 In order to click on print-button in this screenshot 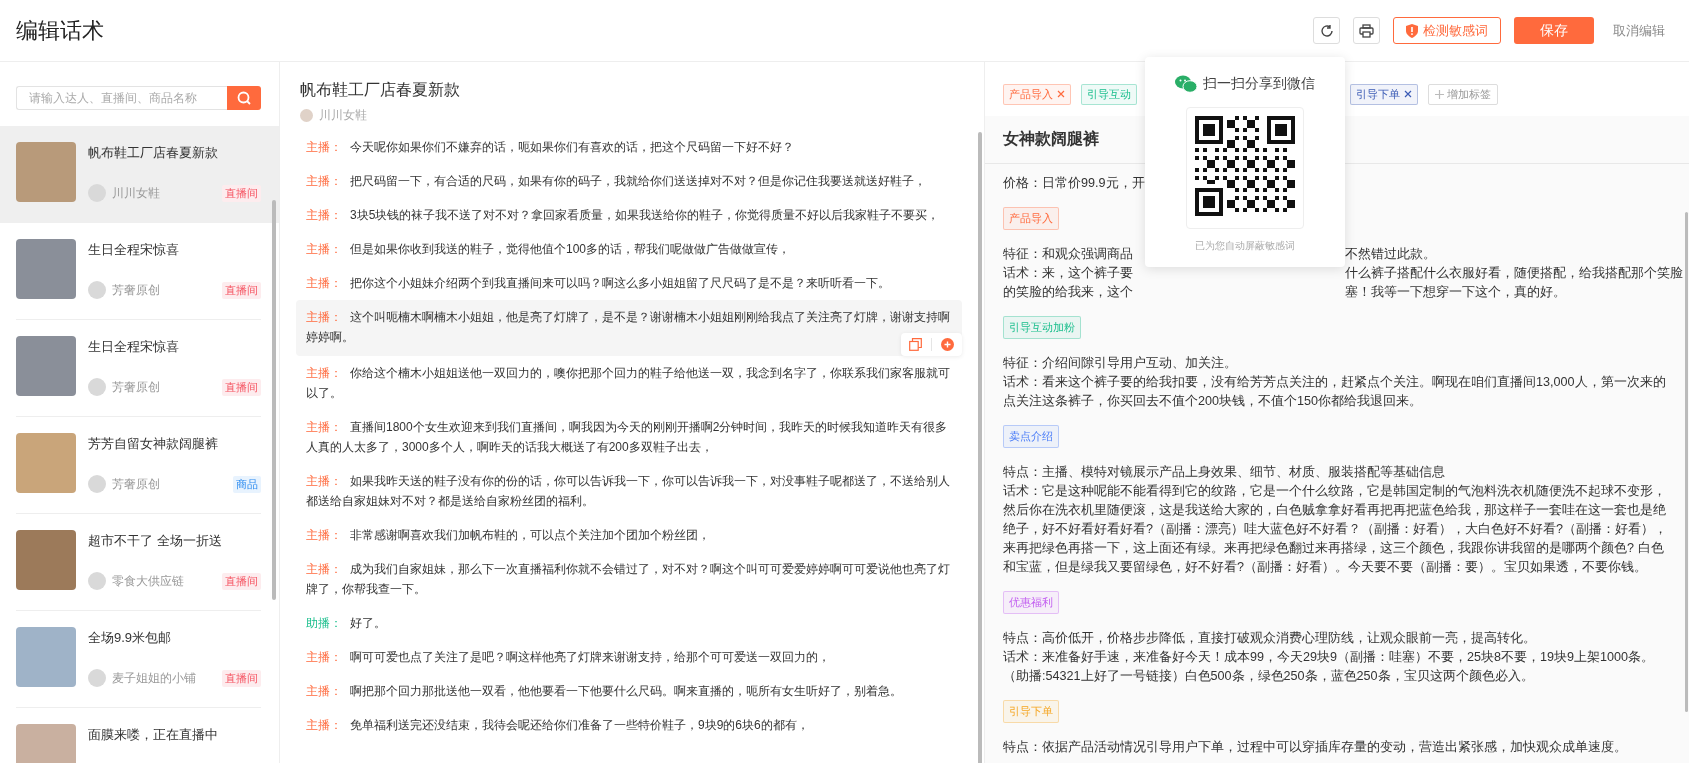, I will do `click(1366, 30)`.